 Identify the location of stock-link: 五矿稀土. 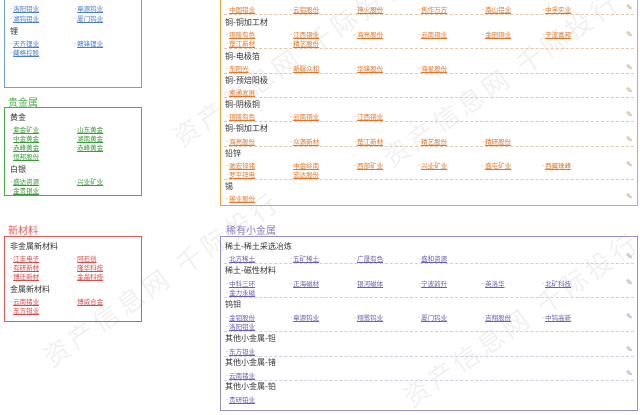
(304, 258).